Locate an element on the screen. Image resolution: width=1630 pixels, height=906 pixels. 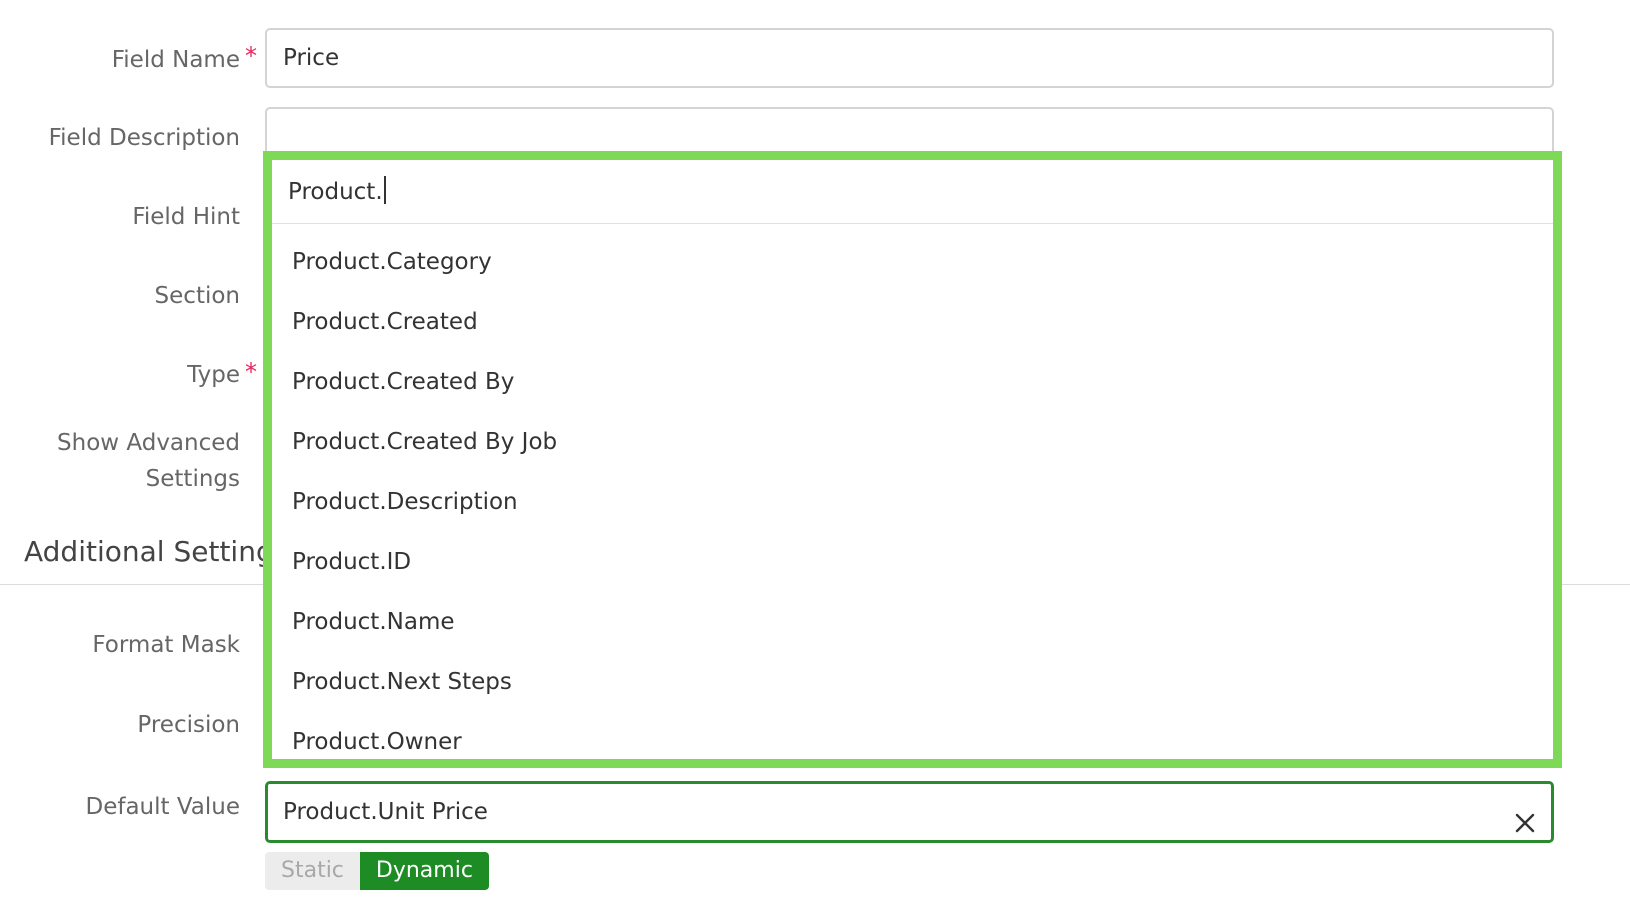
close-icon is located at coordinates (1525, 816).